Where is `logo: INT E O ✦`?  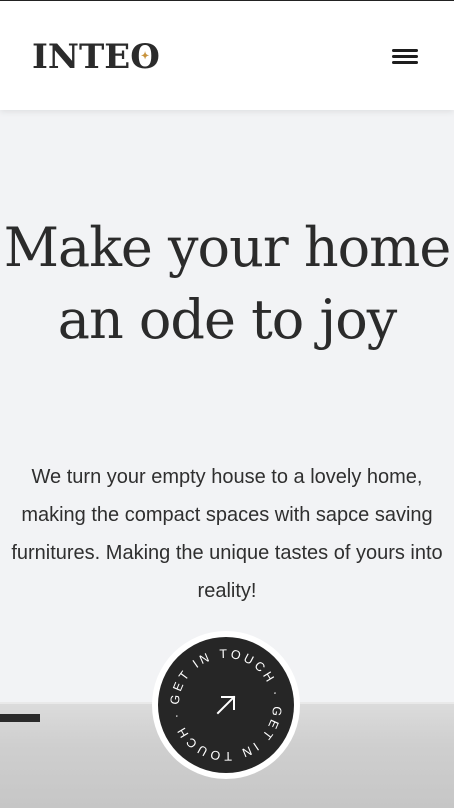
logo: INT E O ✦ is located at coordinates (96, 57).